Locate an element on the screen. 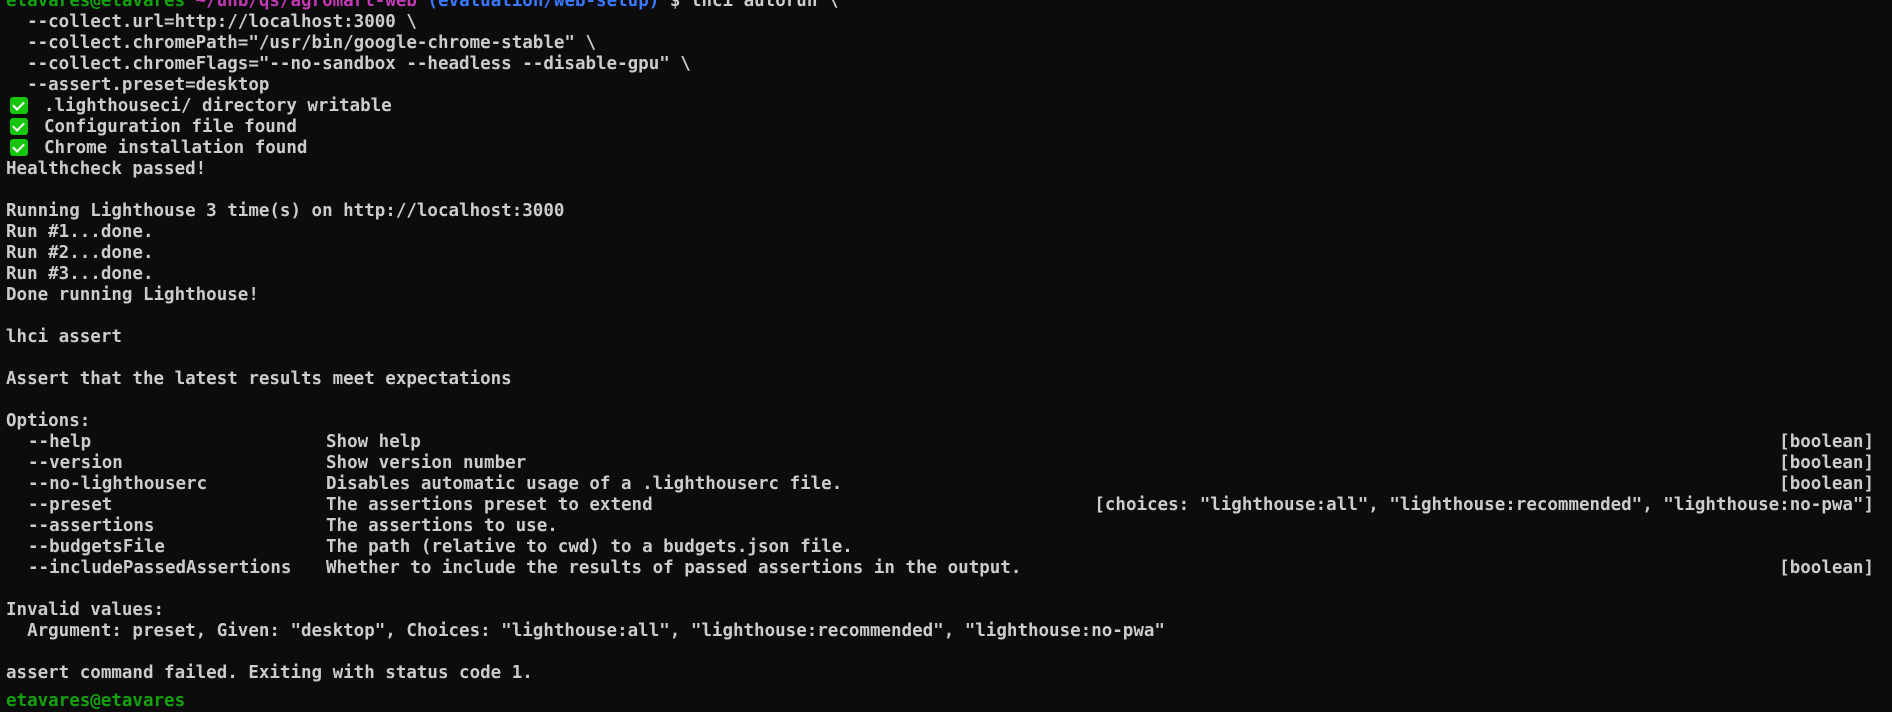 This screenshot has width=1892, height=712. healthcheck-line: Healthcheck passed! is located at coordinates (106, 169).